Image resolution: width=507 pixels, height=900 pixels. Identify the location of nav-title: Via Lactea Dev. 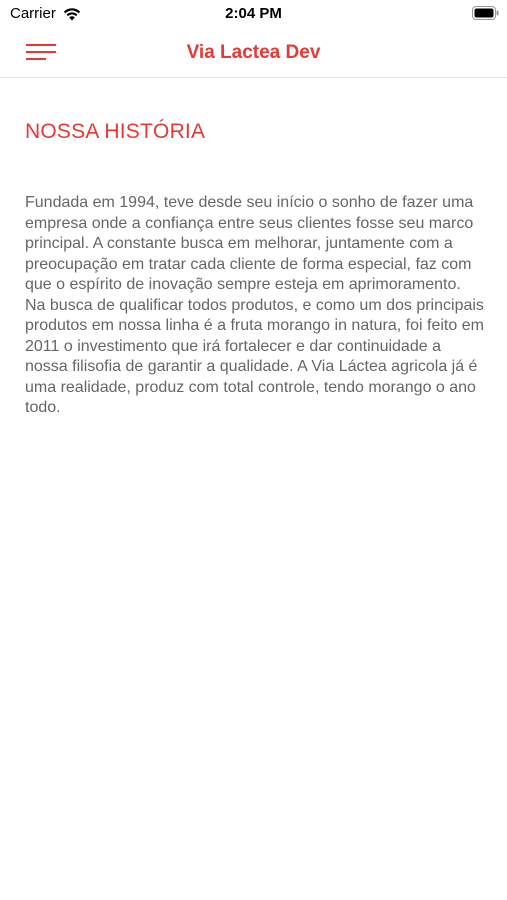
(253, 52).